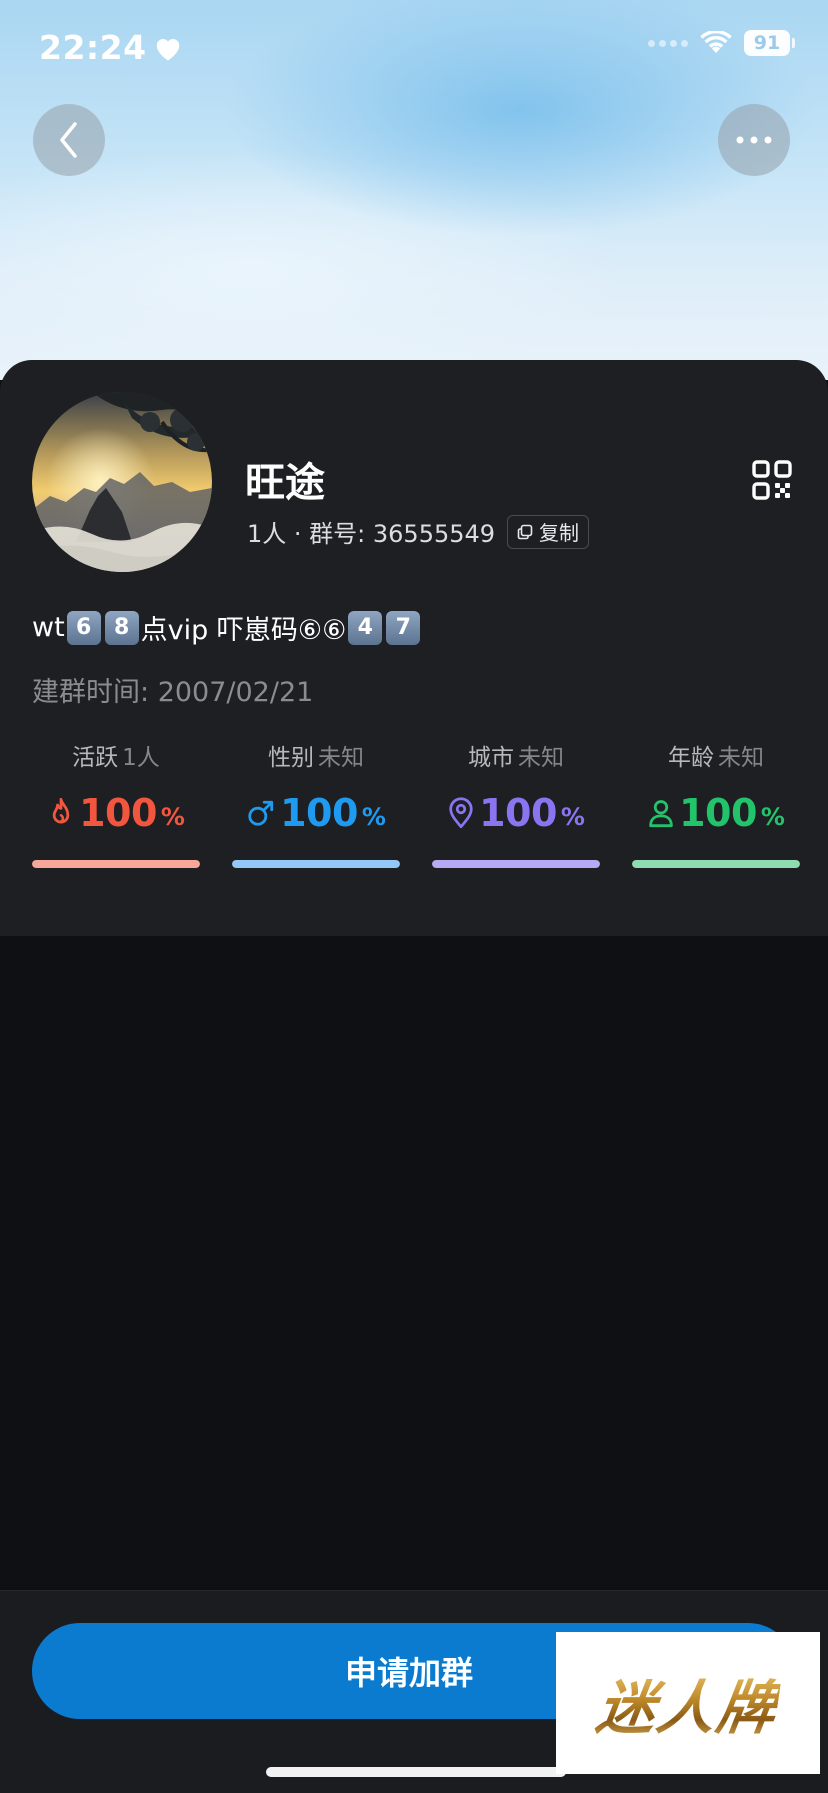  I want to click on stat-label: 性别 未知, so click(316, 758).